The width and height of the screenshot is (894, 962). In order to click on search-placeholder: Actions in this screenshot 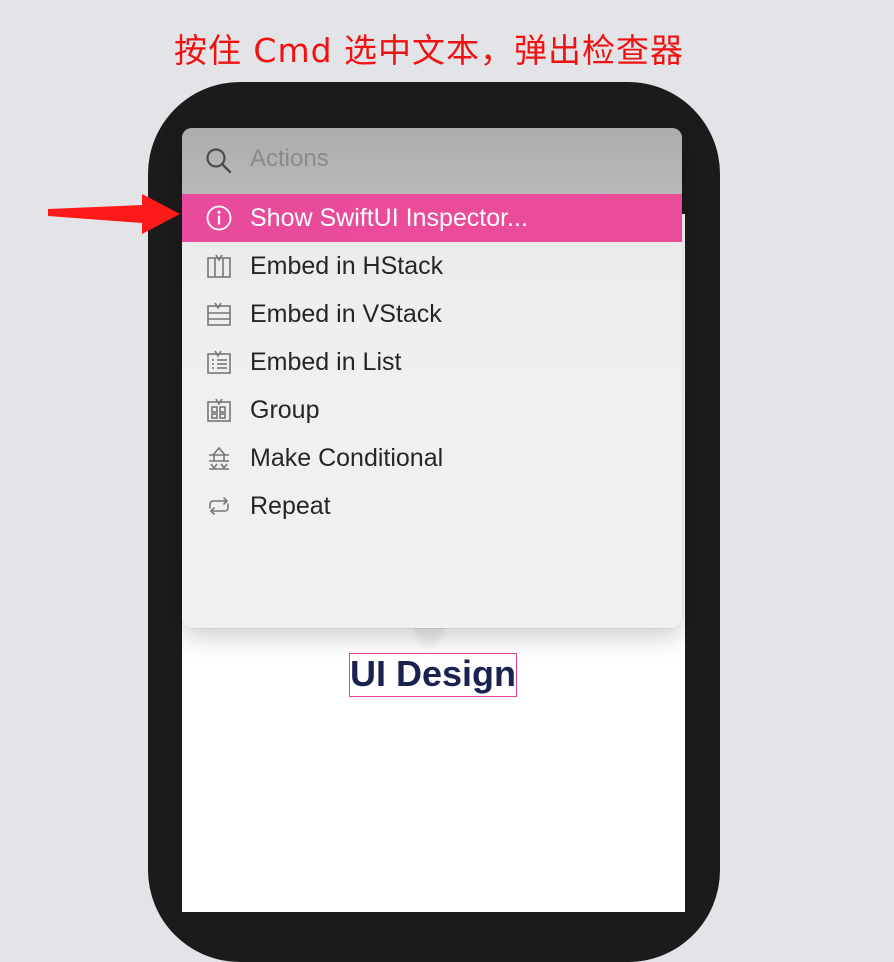, I will do `click(289, 158)`.